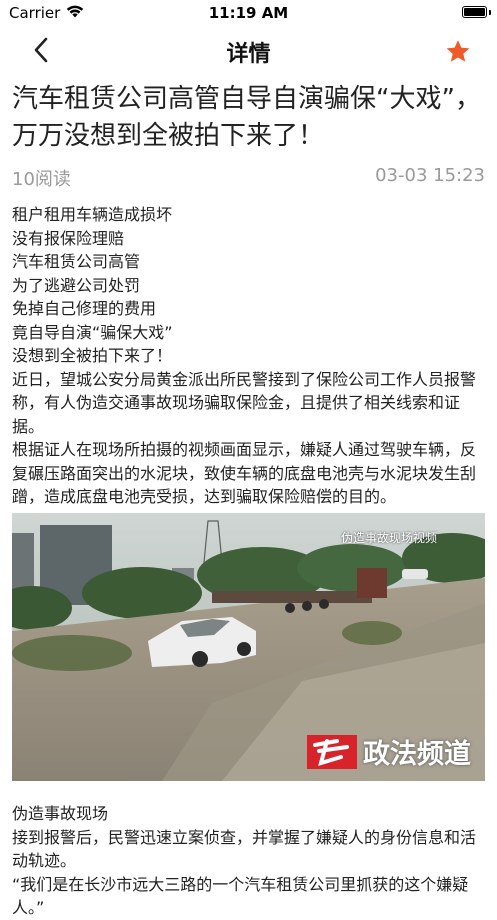 The height and width of the screenshot is (920, 497). What do you see at coordinates (244, 849) in the screenshot?
I see `paragraph: 接到报警后，民警迅速立案侦查，并掌握了嫌疑人的身份信息和活动轨迹。` at bounding box center [244, 849].